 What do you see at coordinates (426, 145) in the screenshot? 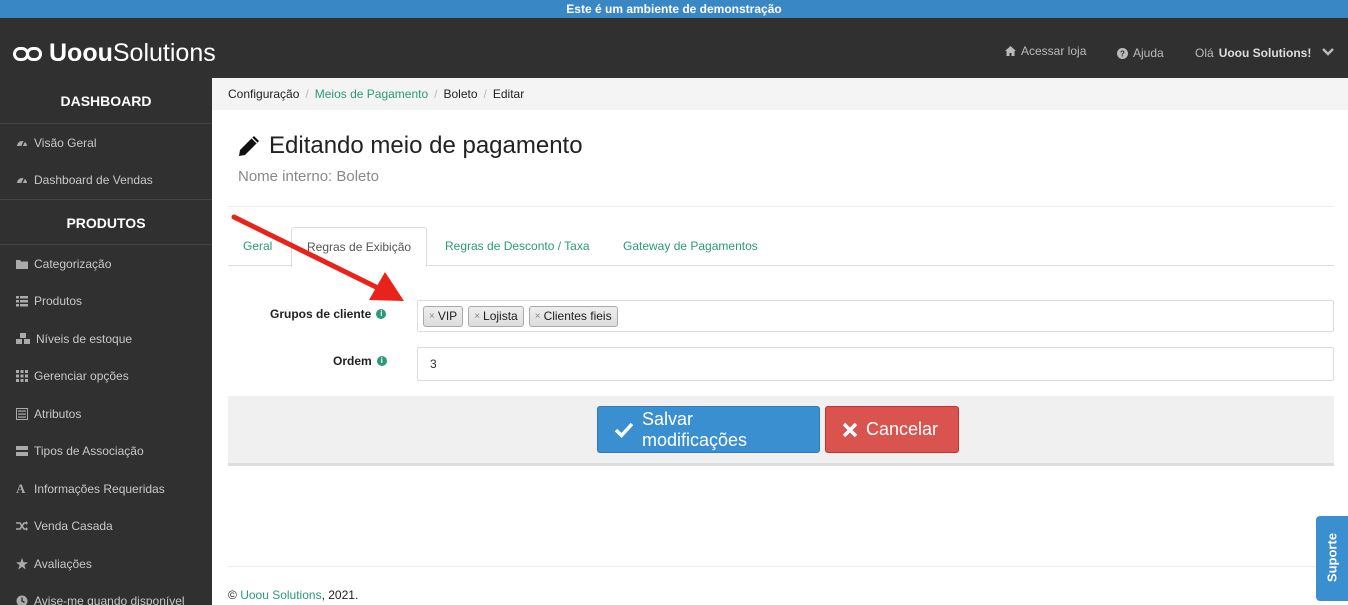
I see `page-title-text: Editando meio de pagamento` at bounding box center [426, 145].